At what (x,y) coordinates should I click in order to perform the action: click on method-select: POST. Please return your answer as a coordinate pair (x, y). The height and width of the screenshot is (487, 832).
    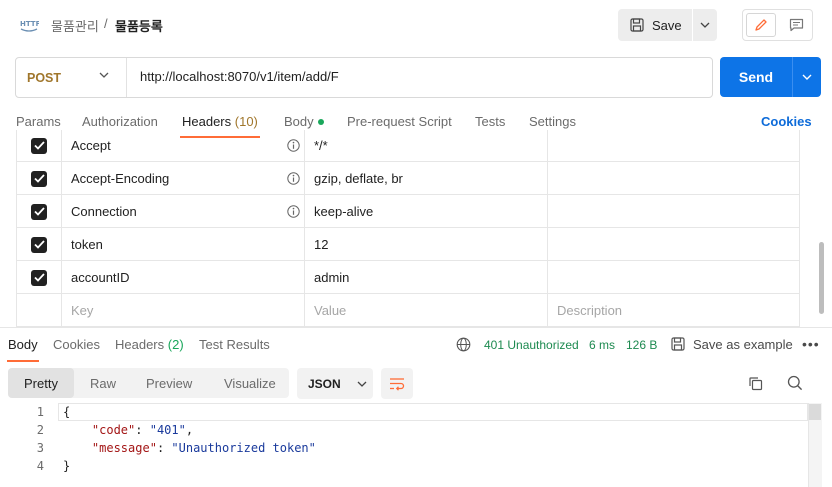
    Looking at the image, I should click on (71, 77).